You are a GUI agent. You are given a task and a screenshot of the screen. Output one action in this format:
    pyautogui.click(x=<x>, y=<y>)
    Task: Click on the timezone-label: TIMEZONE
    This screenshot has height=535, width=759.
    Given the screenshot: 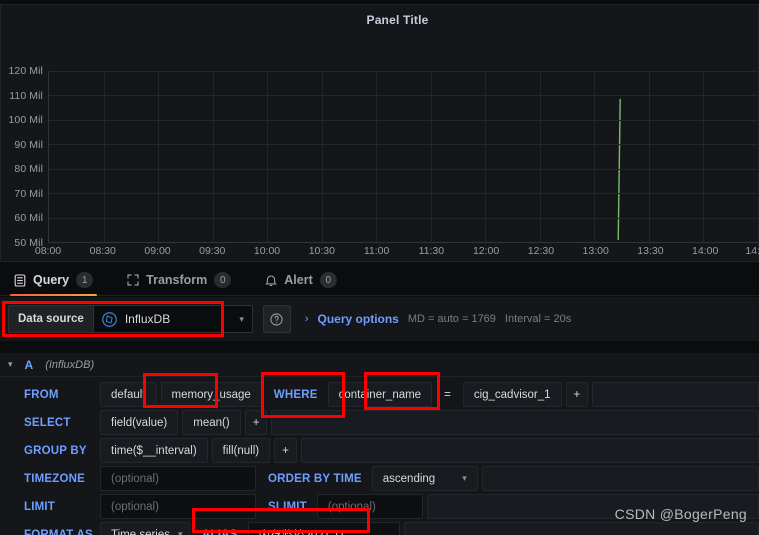 What is the action you would take?
    pyautogui.click(x=55, y=478)
    